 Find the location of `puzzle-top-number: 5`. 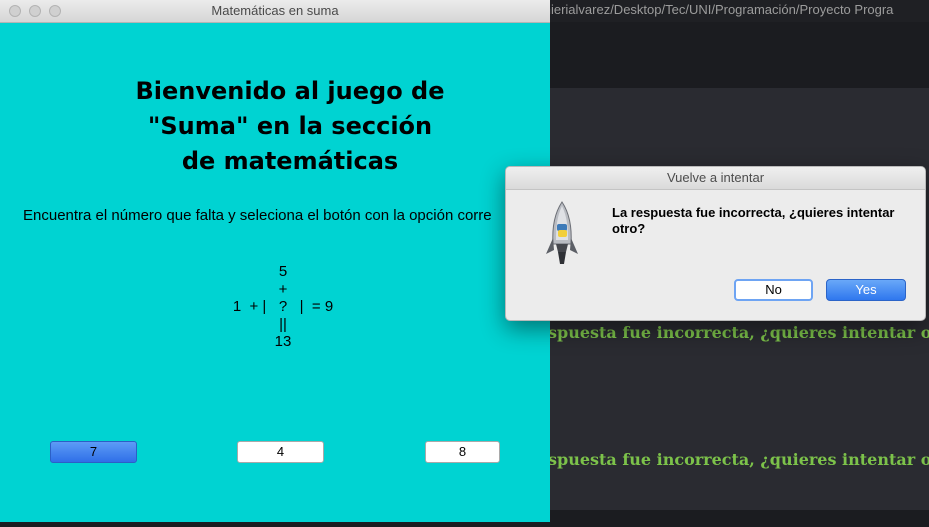

puzzle-top-number: 5 is located at coordinates (283, 271).